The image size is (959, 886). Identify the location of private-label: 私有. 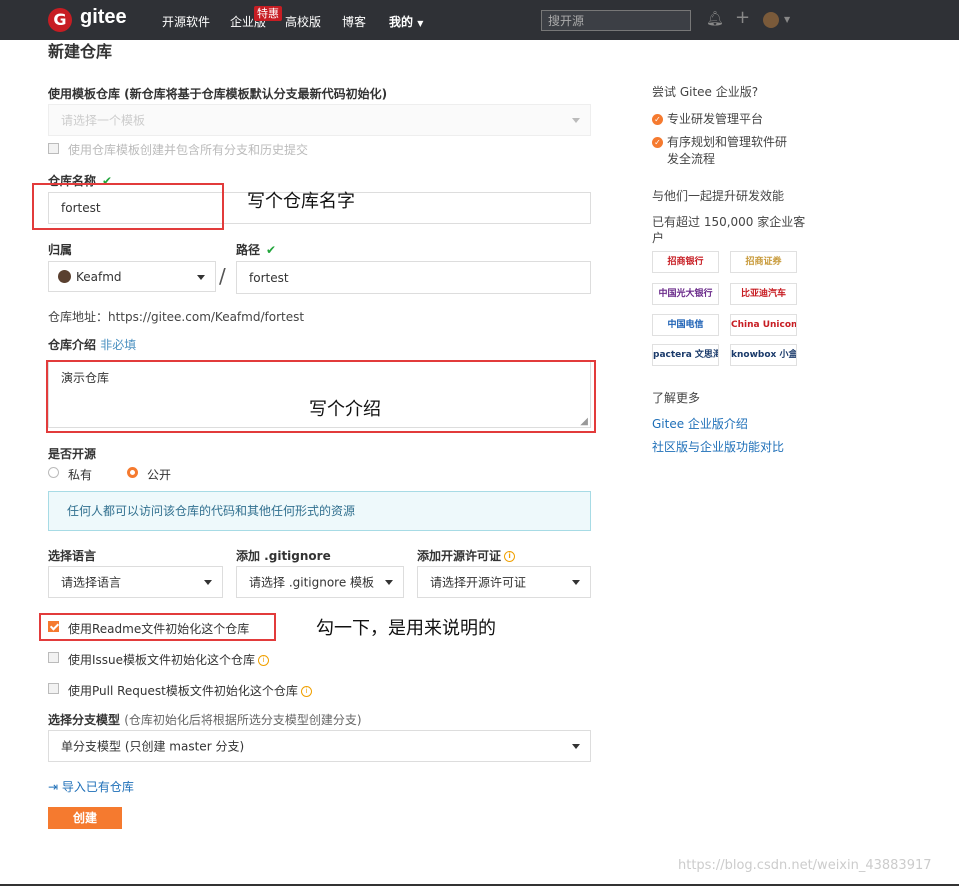
(80, 475).